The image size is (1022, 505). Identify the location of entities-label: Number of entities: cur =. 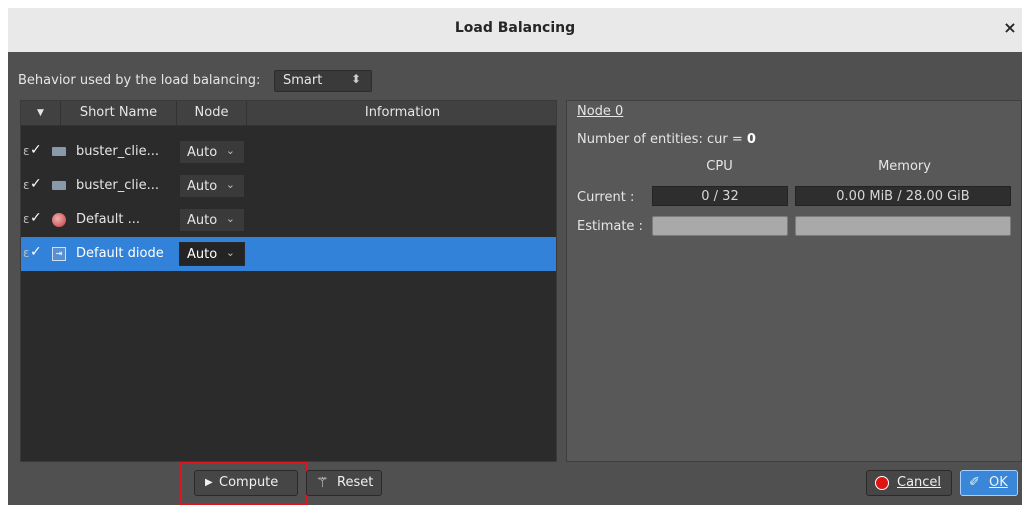
(662, 139).